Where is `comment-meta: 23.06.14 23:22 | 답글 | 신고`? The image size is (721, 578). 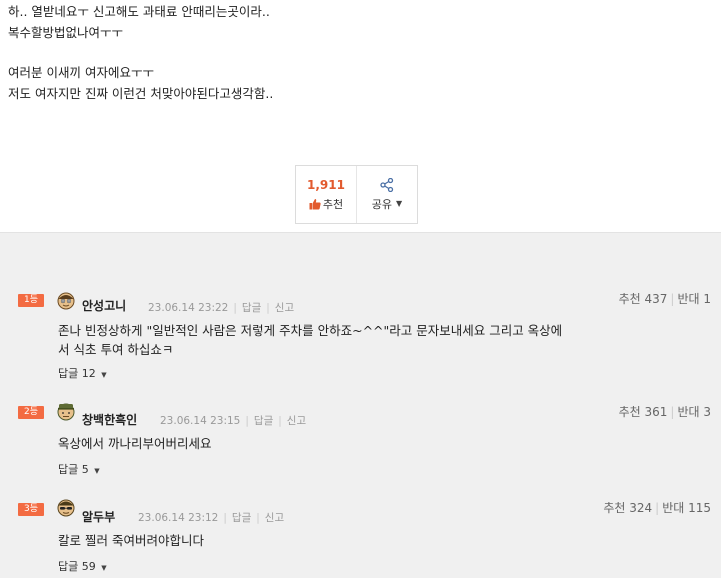 comment-meta: 23.06.14 23:22 | 답글 | 신고 is located at coordinates (221, 307).